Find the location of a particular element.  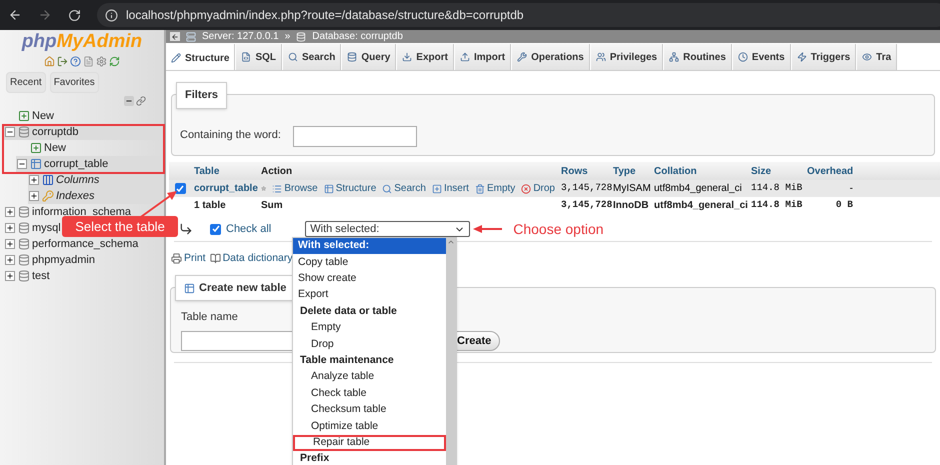

collapse-all-icon is located at coordinates (129, 101).